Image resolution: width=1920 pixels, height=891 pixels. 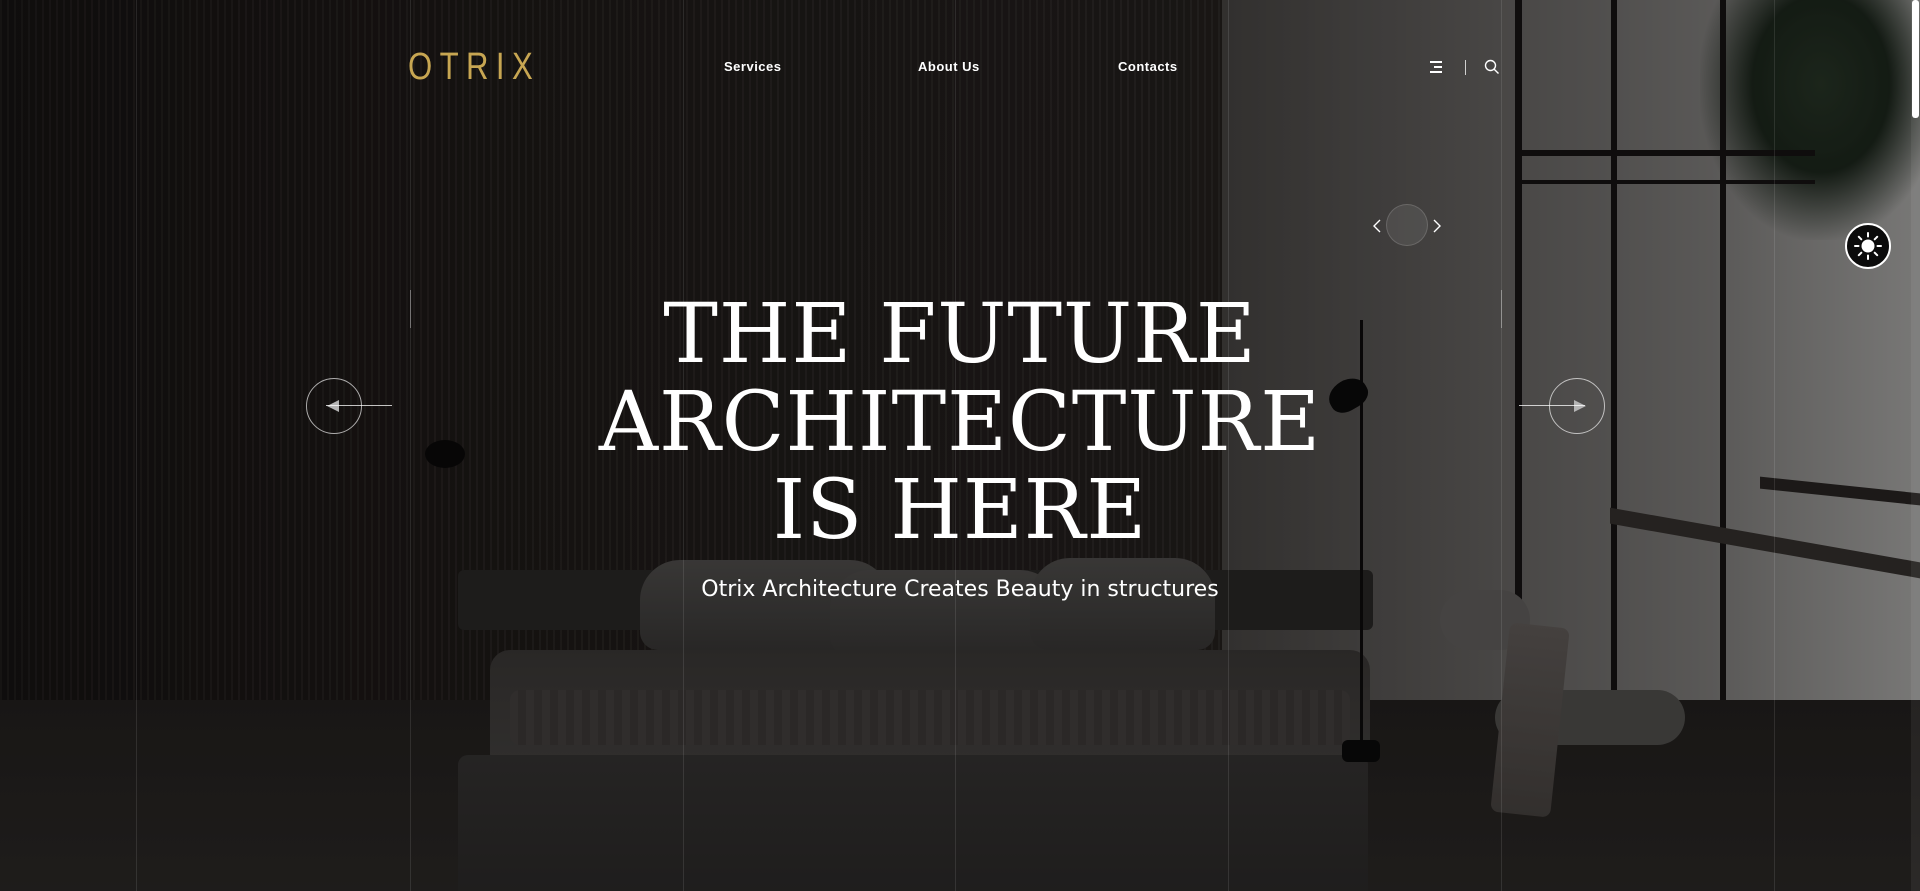 I want to click on search-icon, so click(x=1492, y=67).